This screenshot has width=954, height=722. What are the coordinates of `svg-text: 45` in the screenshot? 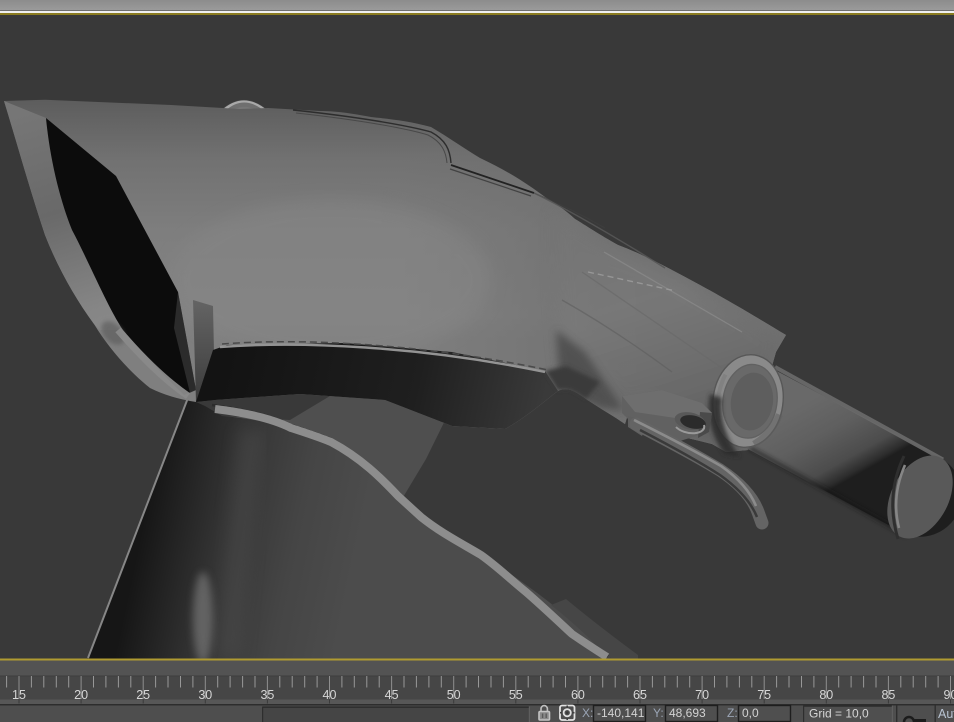 It's located at (392, 695).